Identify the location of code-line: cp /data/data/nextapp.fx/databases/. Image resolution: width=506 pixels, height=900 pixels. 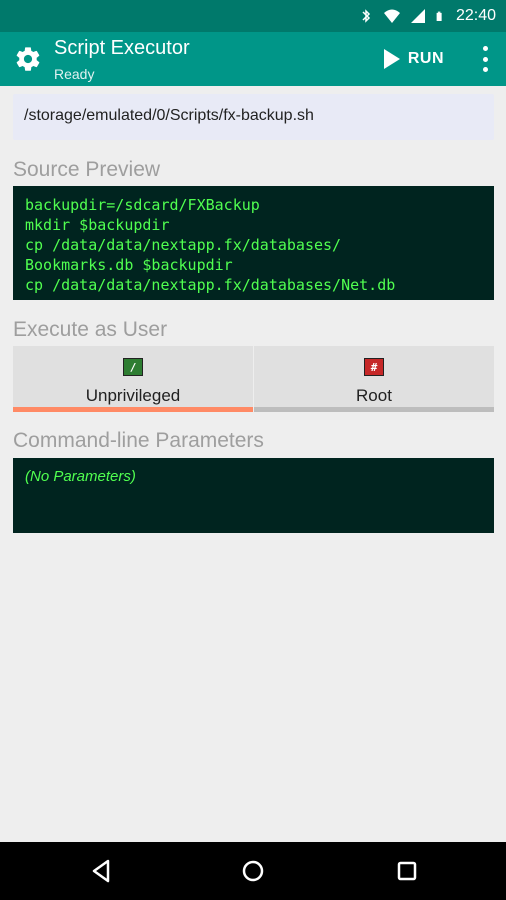
(183, 245).